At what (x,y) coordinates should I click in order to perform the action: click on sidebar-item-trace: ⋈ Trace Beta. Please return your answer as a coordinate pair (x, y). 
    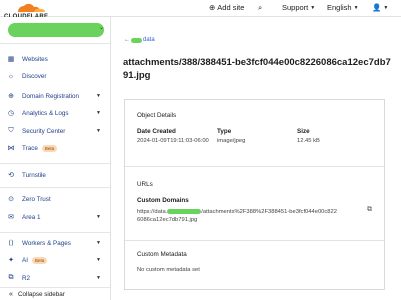
    Looking at the image, I should click on (55, 148).